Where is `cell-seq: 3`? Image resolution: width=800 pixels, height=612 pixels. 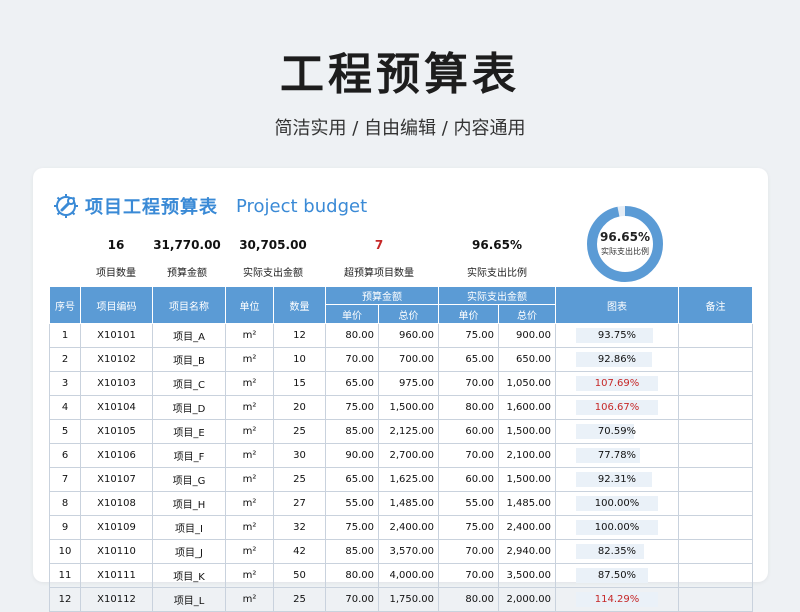
cell-seq: 3 is located at coordinates (65, 383).